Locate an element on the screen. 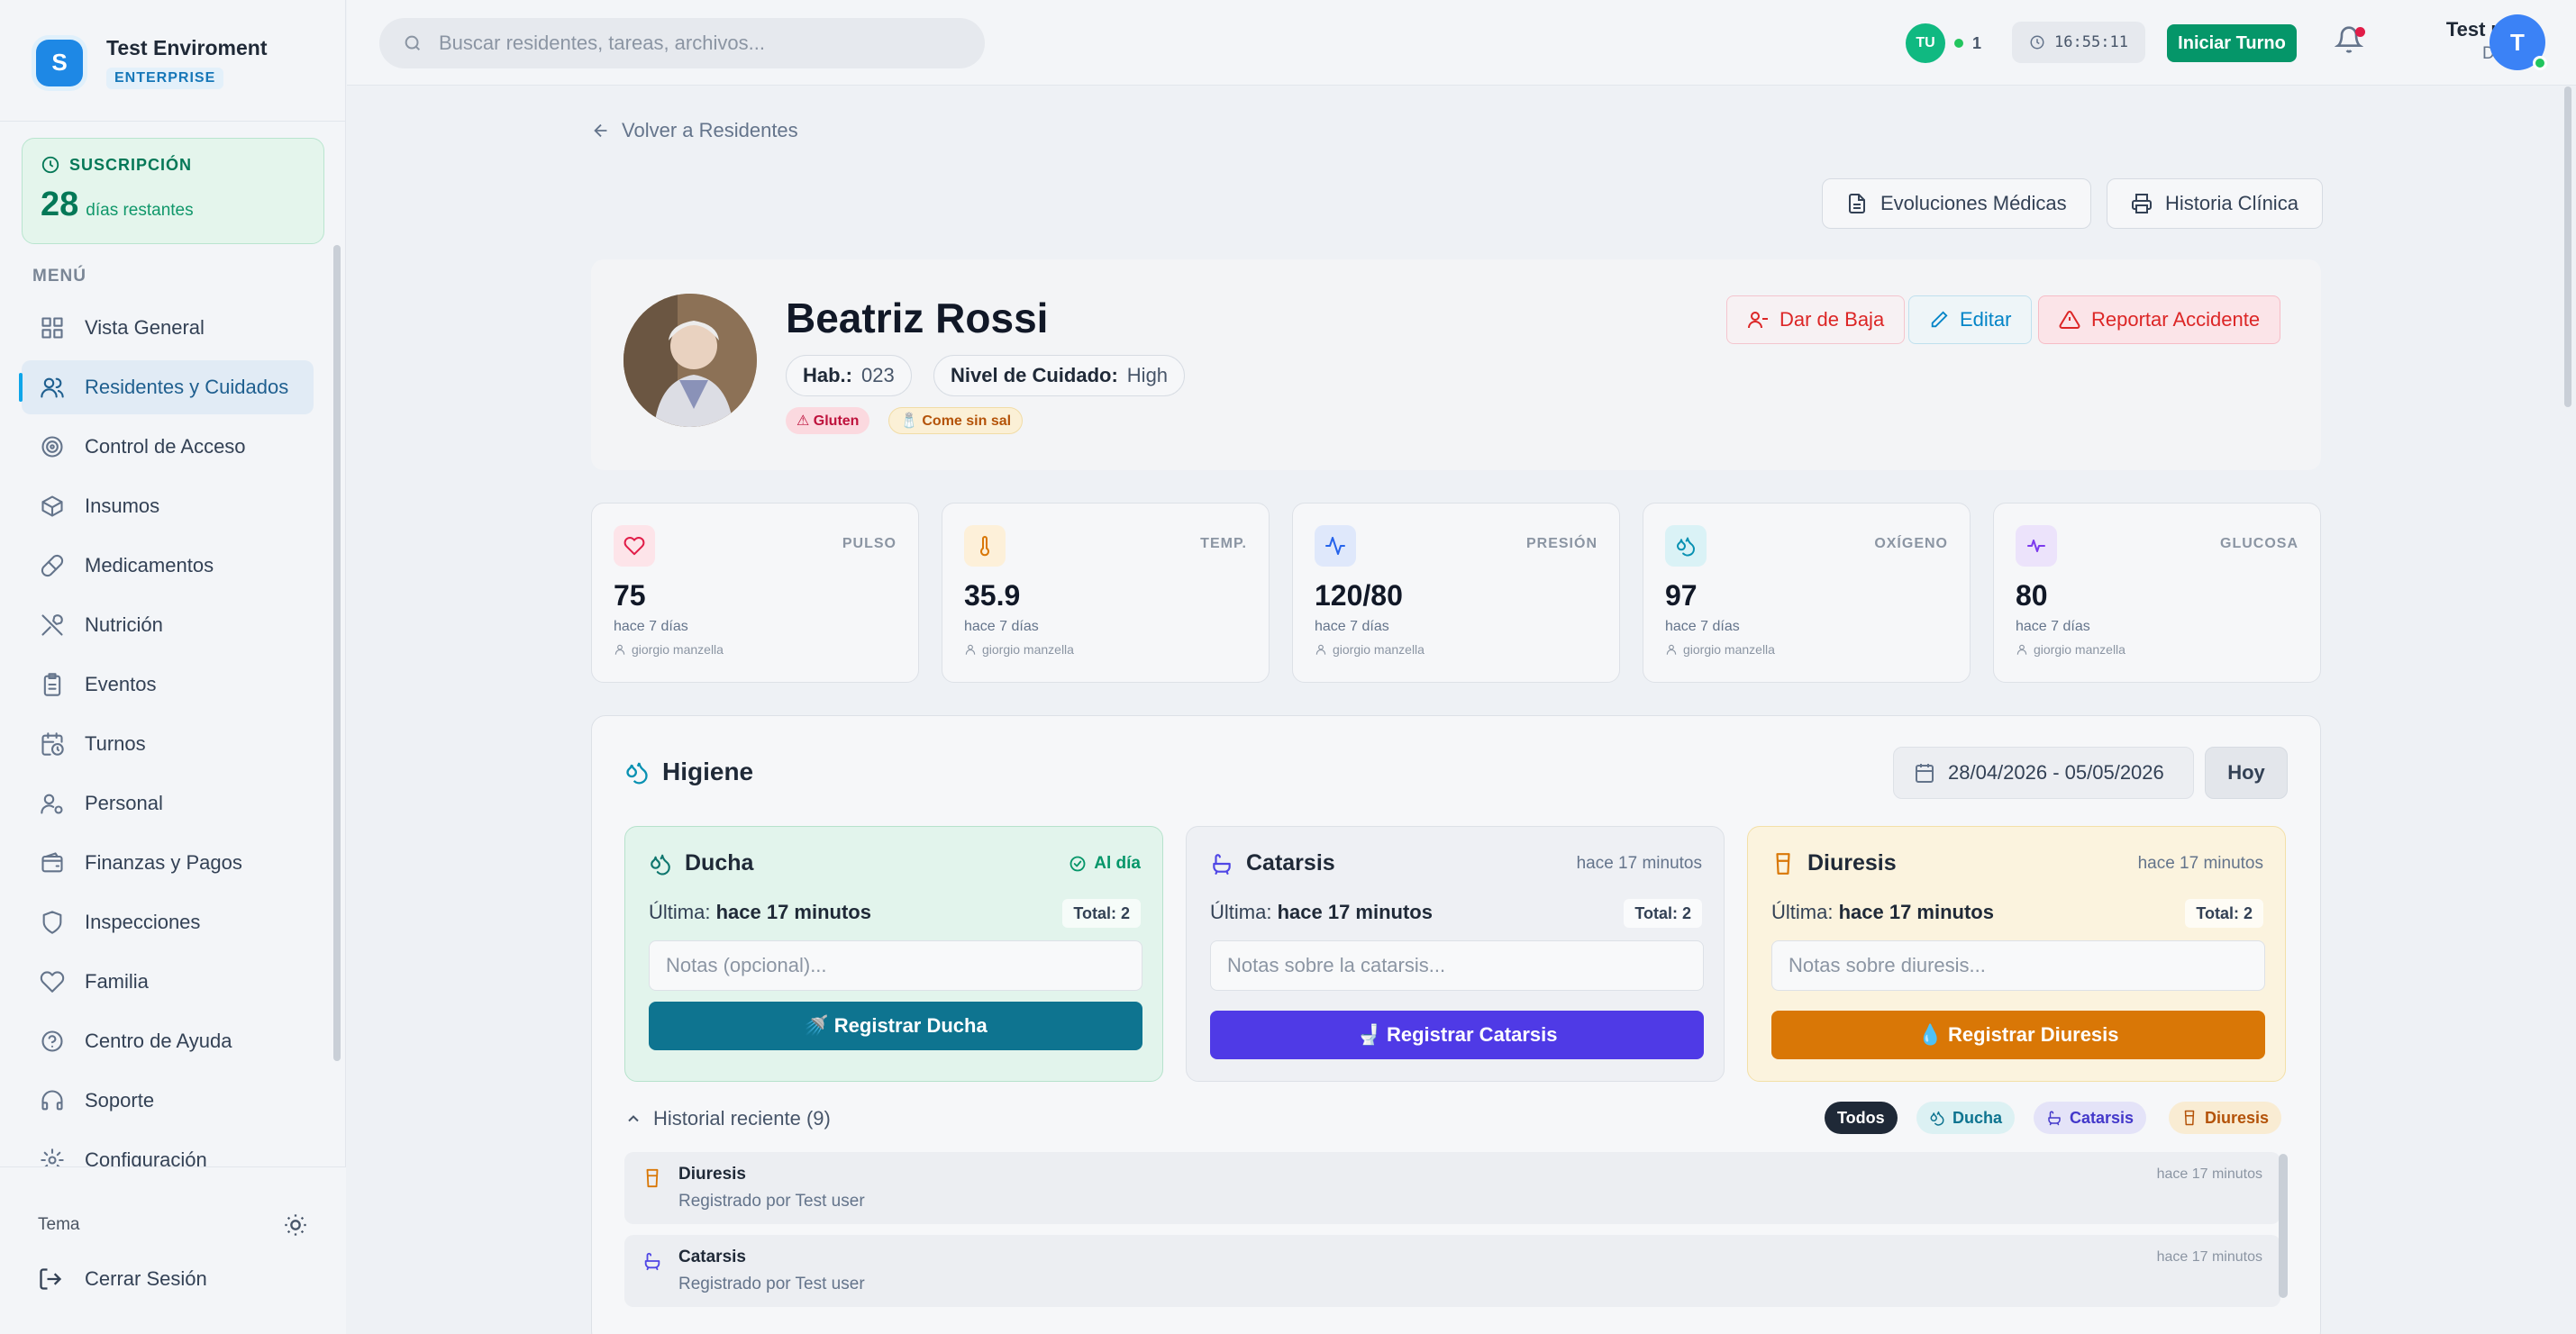 The width and height of the screenshot is (2576, 1334). filter-todos: Todos is located at coordinates (1861, 1118).